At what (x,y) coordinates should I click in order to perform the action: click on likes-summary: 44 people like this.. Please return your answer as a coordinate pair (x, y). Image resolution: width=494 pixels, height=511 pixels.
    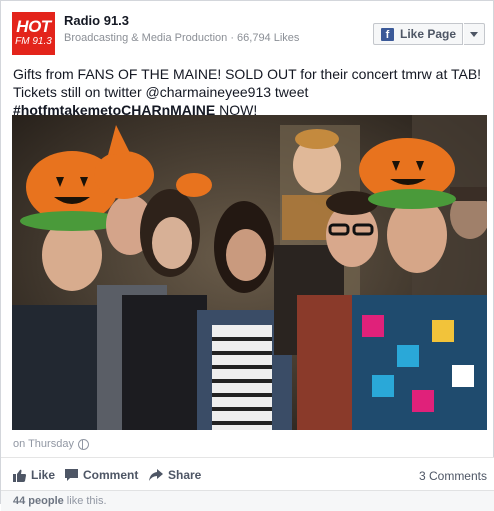
    Looking at the image, I should click on (247, 500).